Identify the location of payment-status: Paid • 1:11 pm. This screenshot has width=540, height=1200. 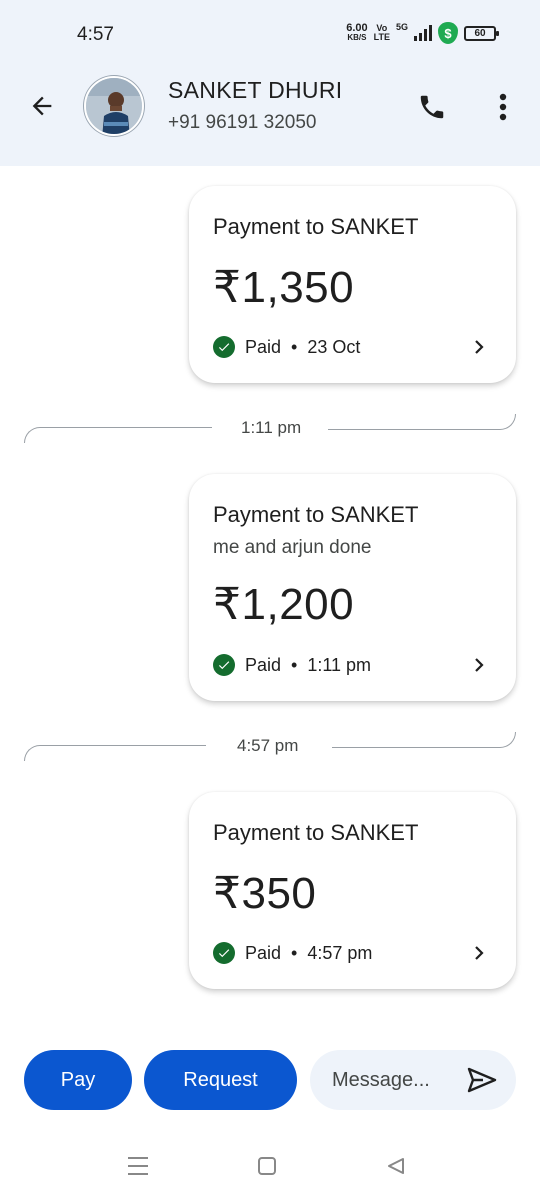
(292, 665).